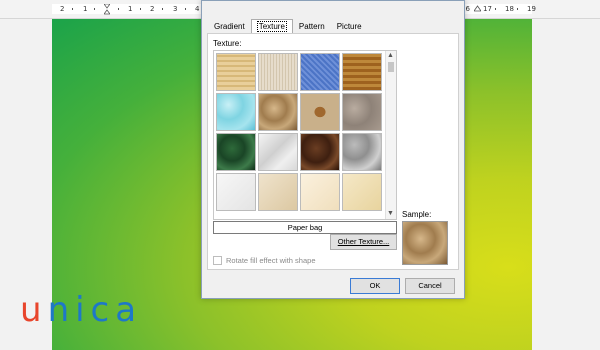 This screenshot has width=600, height=350. I want to click on tab-pattern: Pattern, so click(312, 26).